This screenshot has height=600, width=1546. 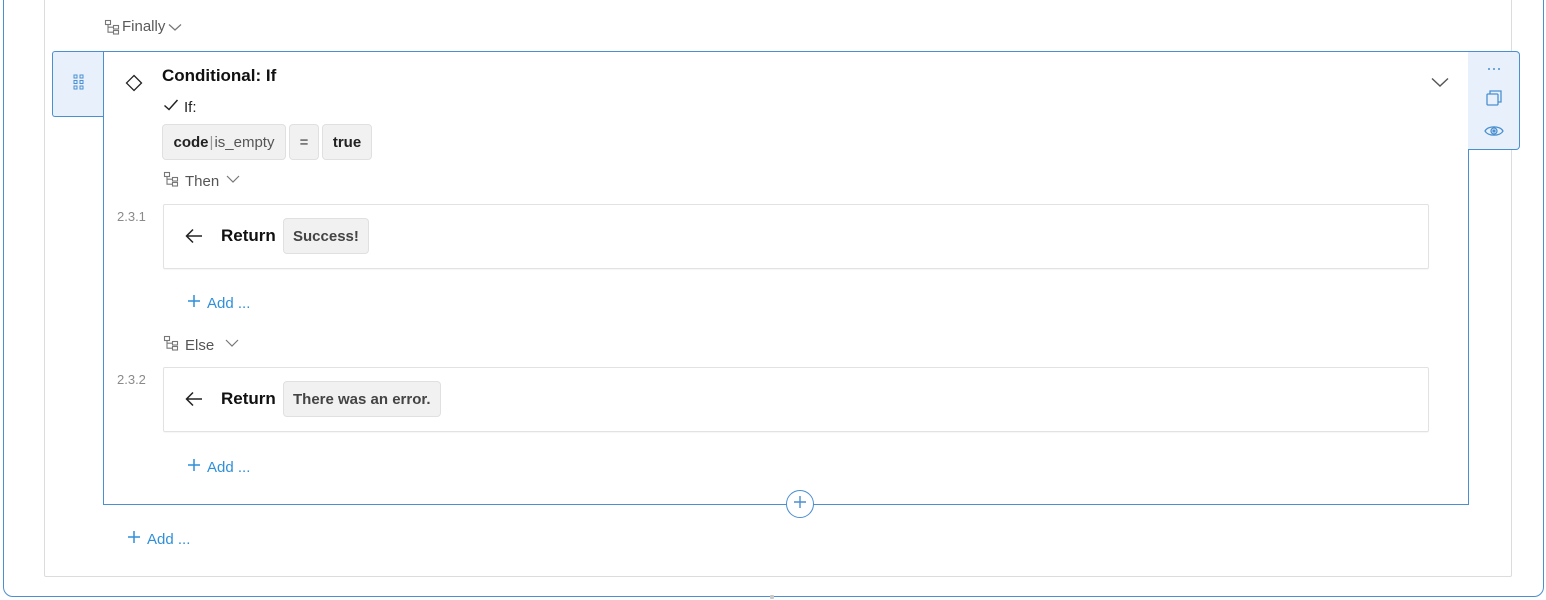 I want to click on eye-icon, so click(x=1494, y=133).